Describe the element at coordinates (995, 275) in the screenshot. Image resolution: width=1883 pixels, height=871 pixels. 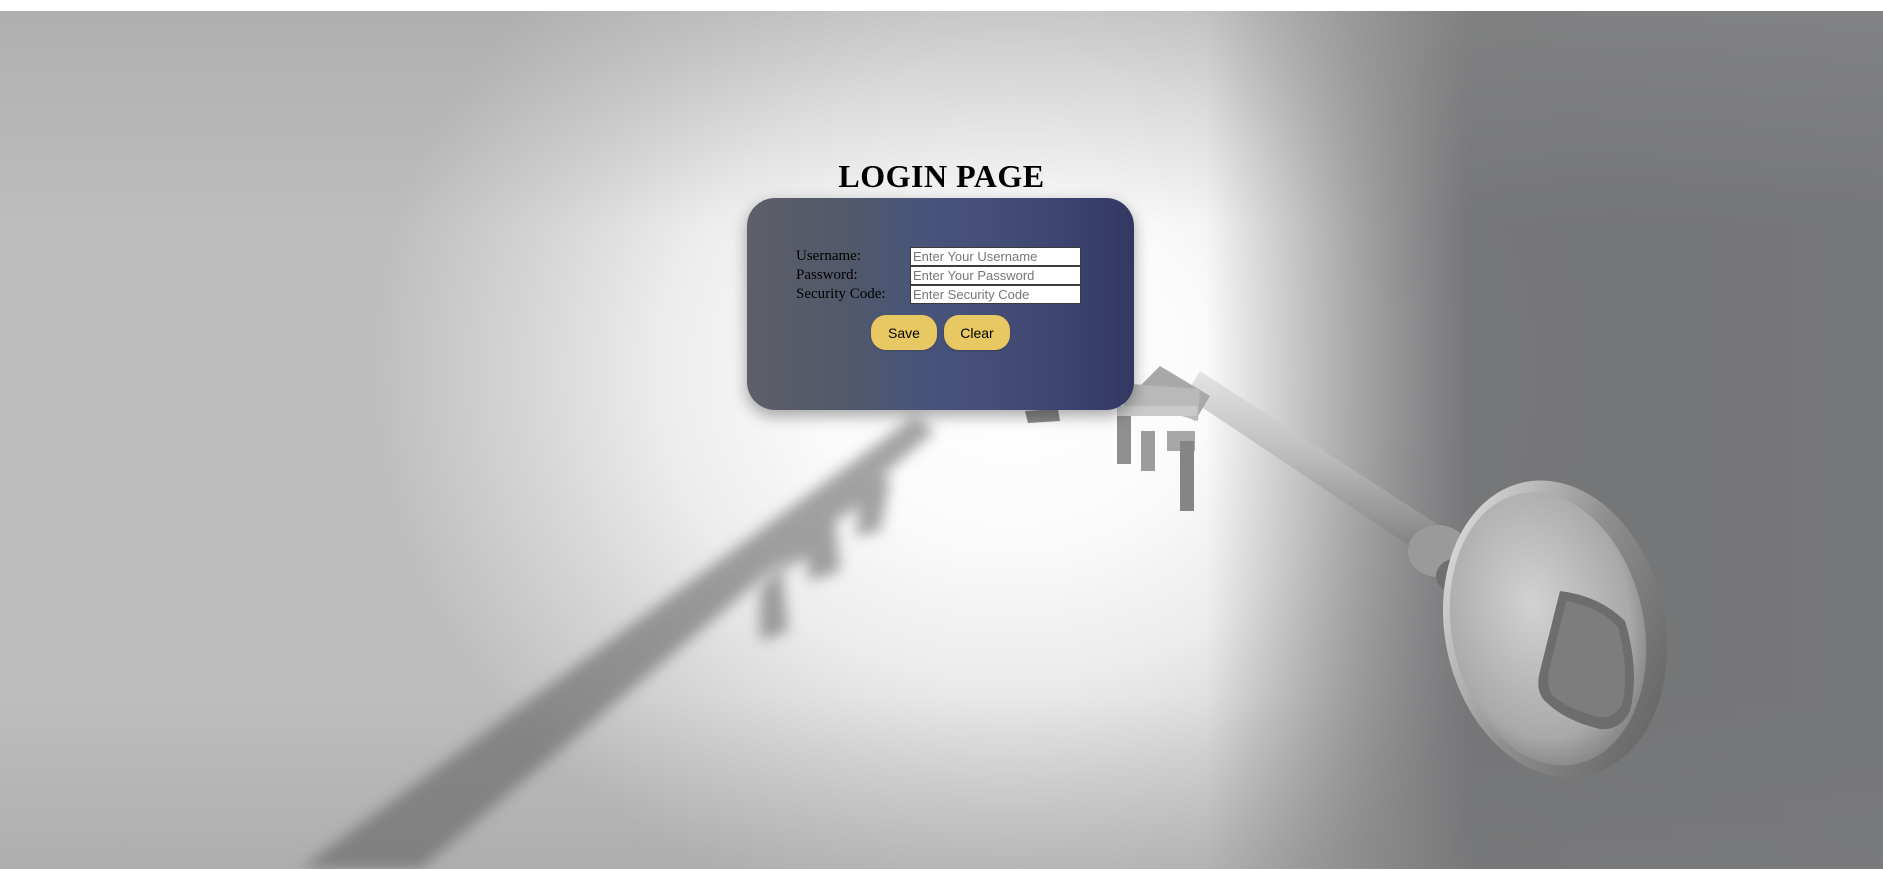
I see `password-input` at that location.